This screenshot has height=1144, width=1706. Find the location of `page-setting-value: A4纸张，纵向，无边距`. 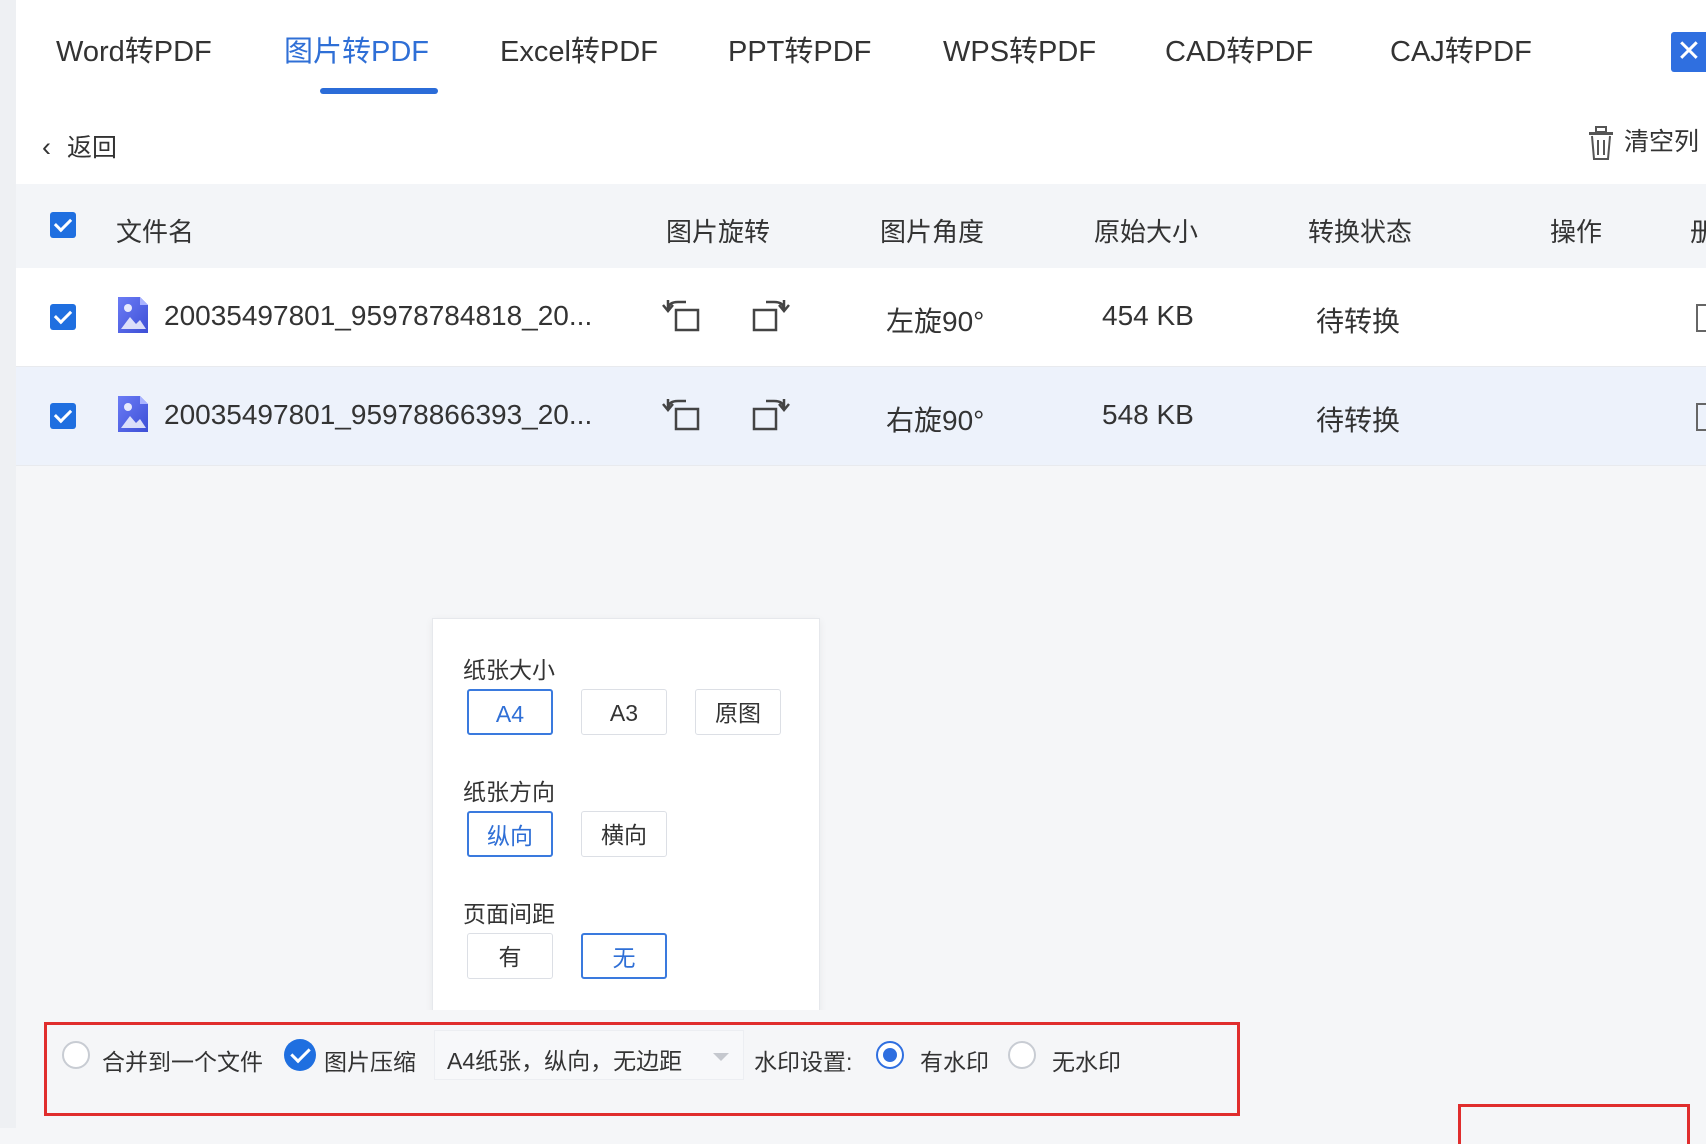

page-setting-value: A4纸张，纵向，无边距 is located at coordinates (565, 1061).